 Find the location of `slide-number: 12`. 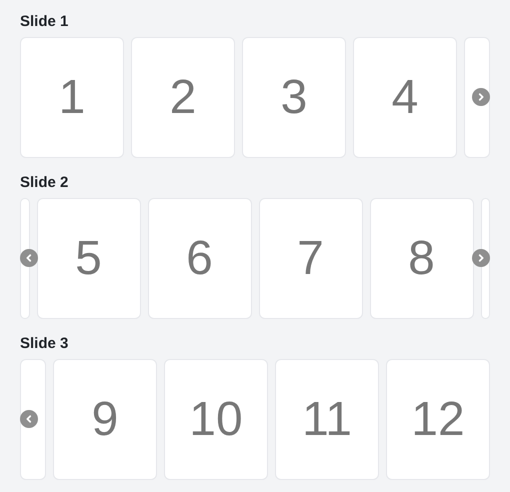

slide-number: 12 is located at coordinates (438, 419).